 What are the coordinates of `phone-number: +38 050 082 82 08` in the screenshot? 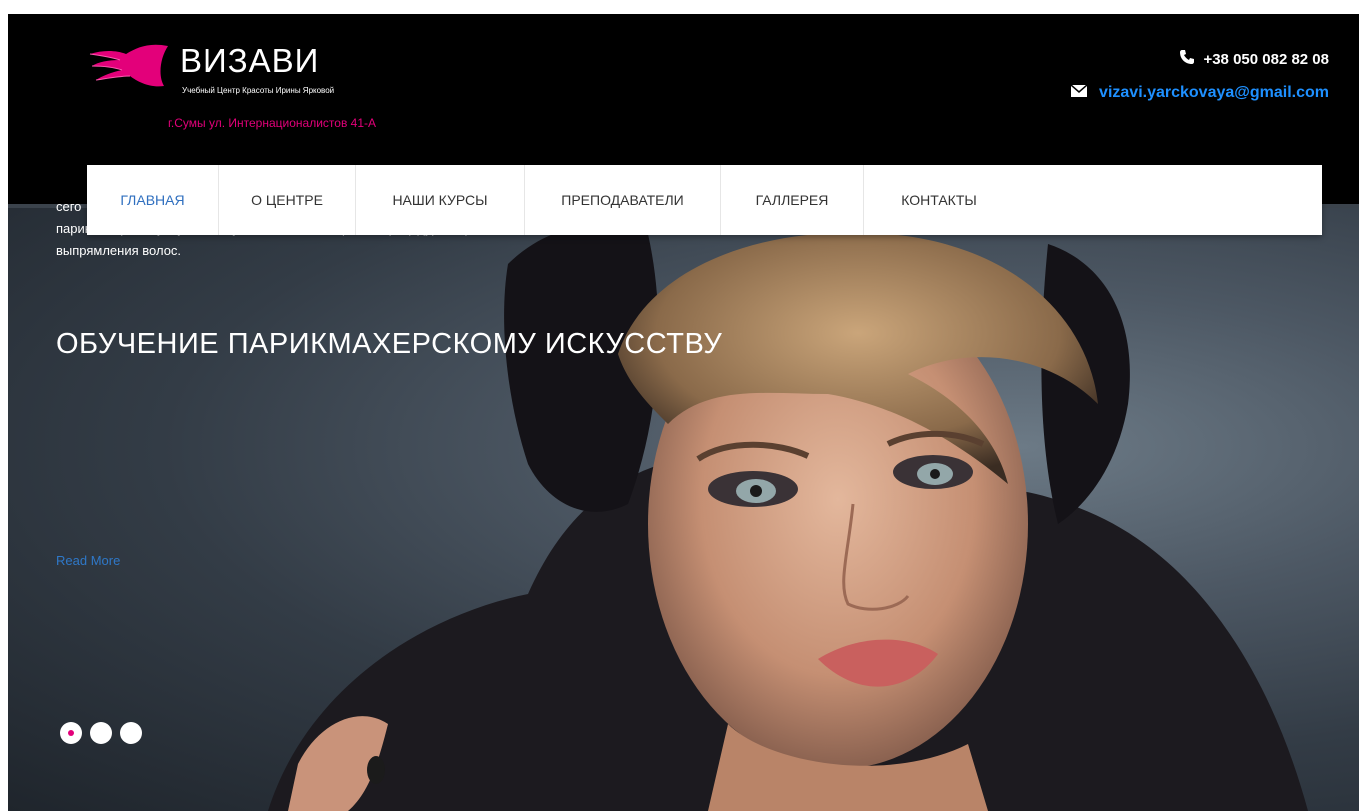 It's located at (1266, 59).